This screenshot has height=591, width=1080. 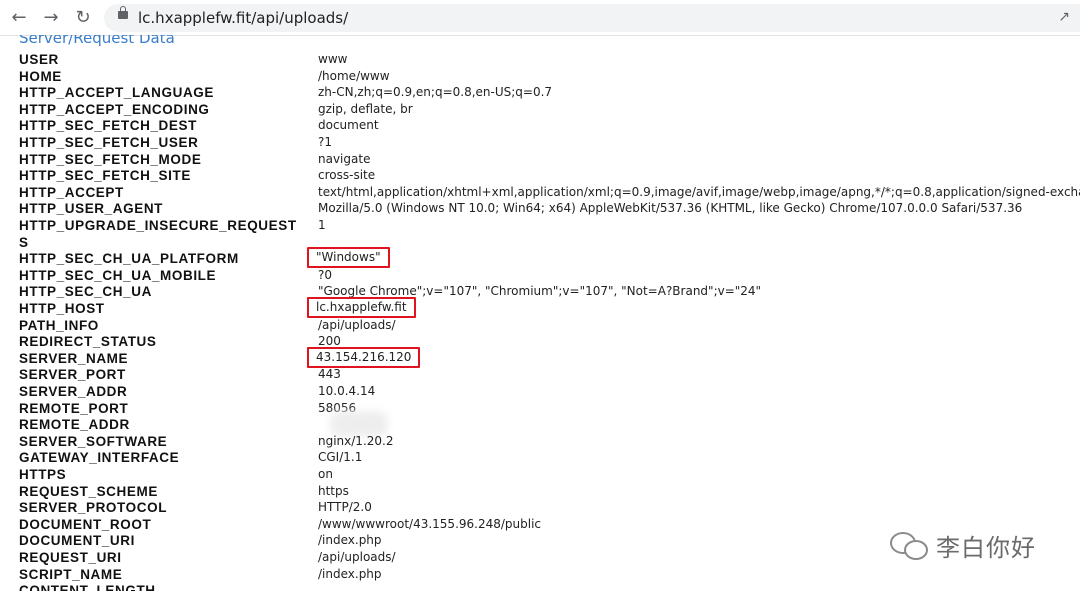 What do you see at coordinates (540, 110) in the screenshot?
I see `table-row: HTTP_ACCEPT_ENCODING gzip, deflate, br` at bounding box center [540, 110].